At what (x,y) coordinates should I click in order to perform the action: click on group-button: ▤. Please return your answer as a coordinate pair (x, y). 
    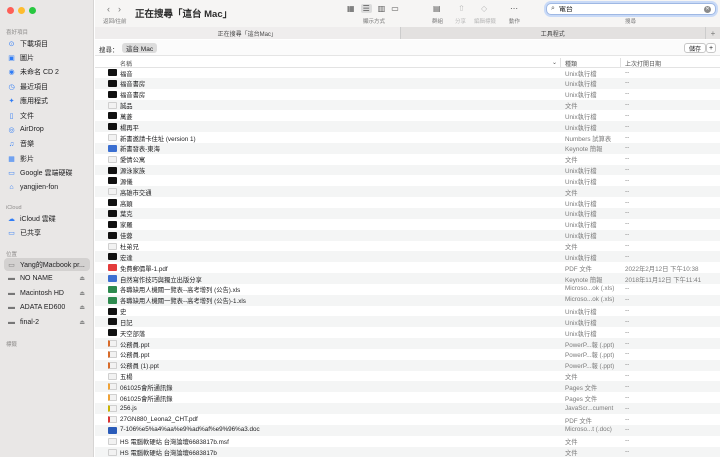
    Looking at the image, I should click on (437, 8).